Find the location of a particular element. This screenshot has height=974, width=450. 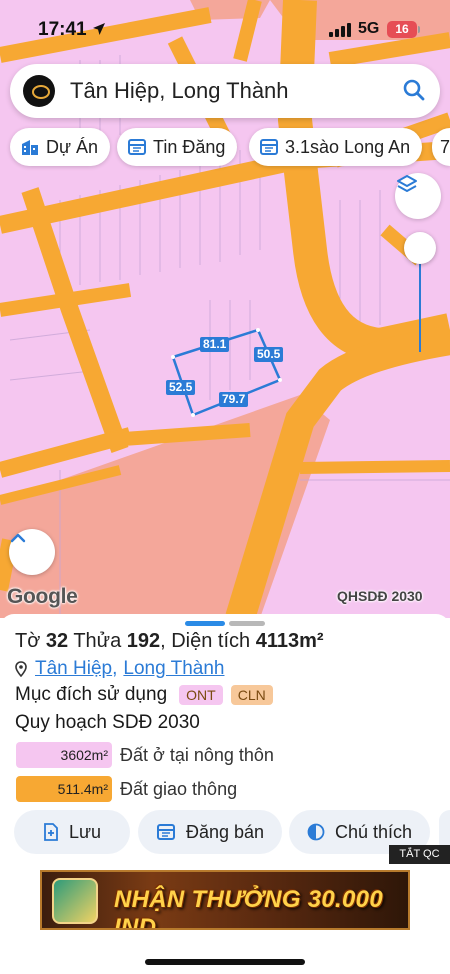

google-attribution: Google is located at coordinates (42, 596).